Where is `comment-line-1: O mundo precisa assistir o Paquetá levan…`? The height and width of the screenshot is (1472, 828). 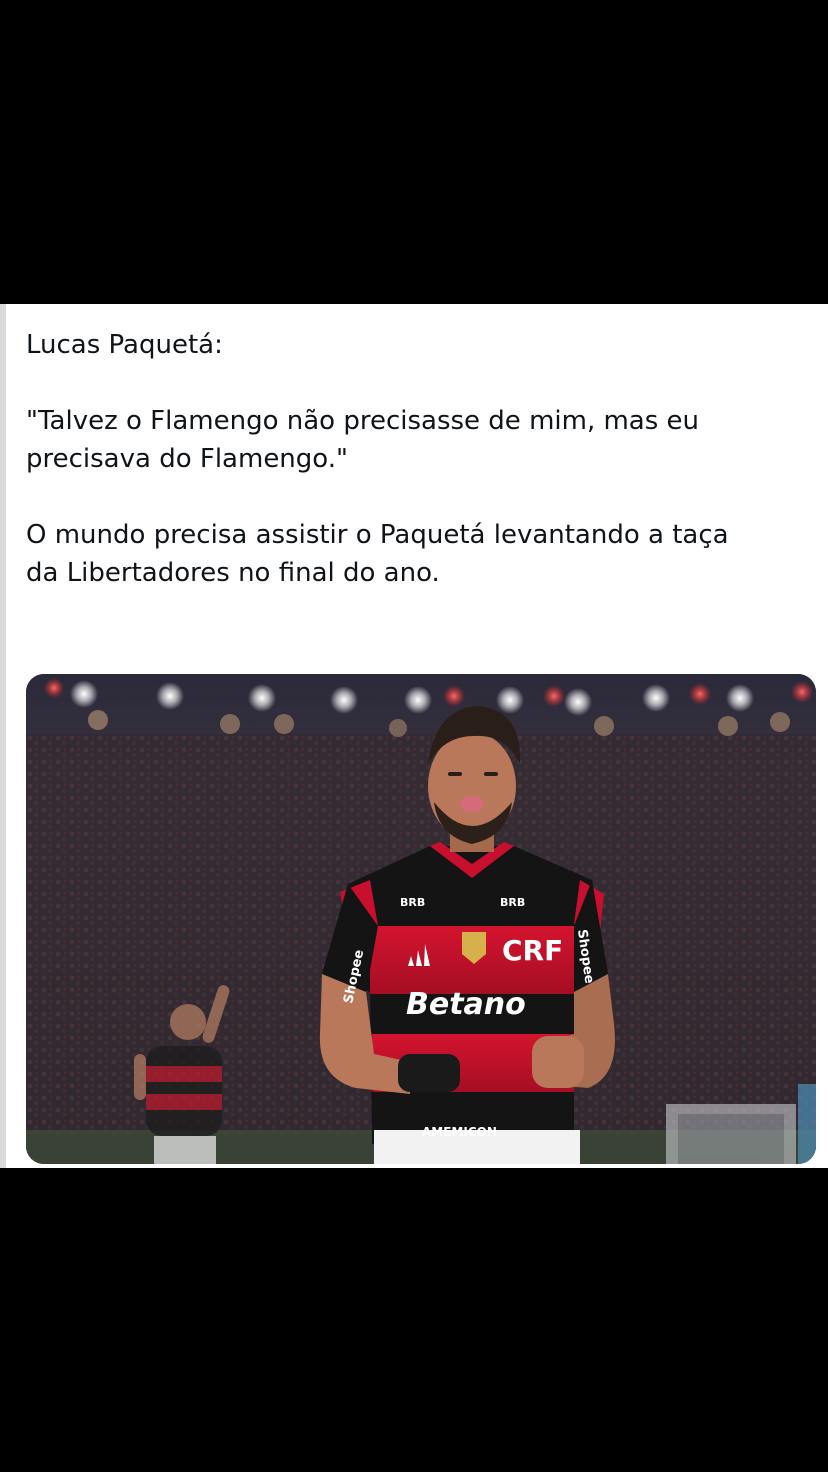 comment-line-1: O mundo precisa assistir o Paquetá levan… is located at coordinates (377, 535).